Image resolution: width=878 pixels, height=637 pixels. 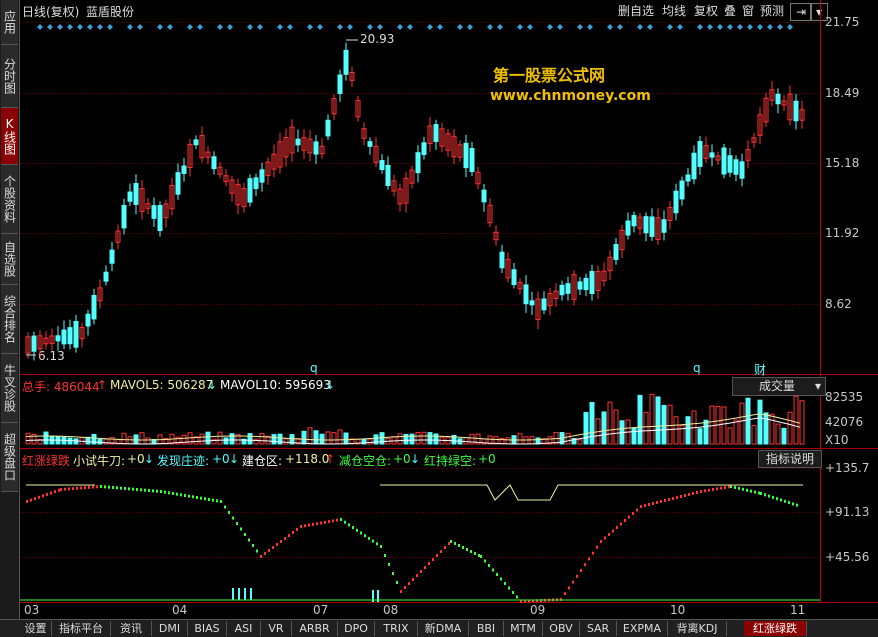 What do you see at coordinates (443, 628) in the screenshot?
I see `tab-new-dma: 新DMA` at bounding box center [443, 628].